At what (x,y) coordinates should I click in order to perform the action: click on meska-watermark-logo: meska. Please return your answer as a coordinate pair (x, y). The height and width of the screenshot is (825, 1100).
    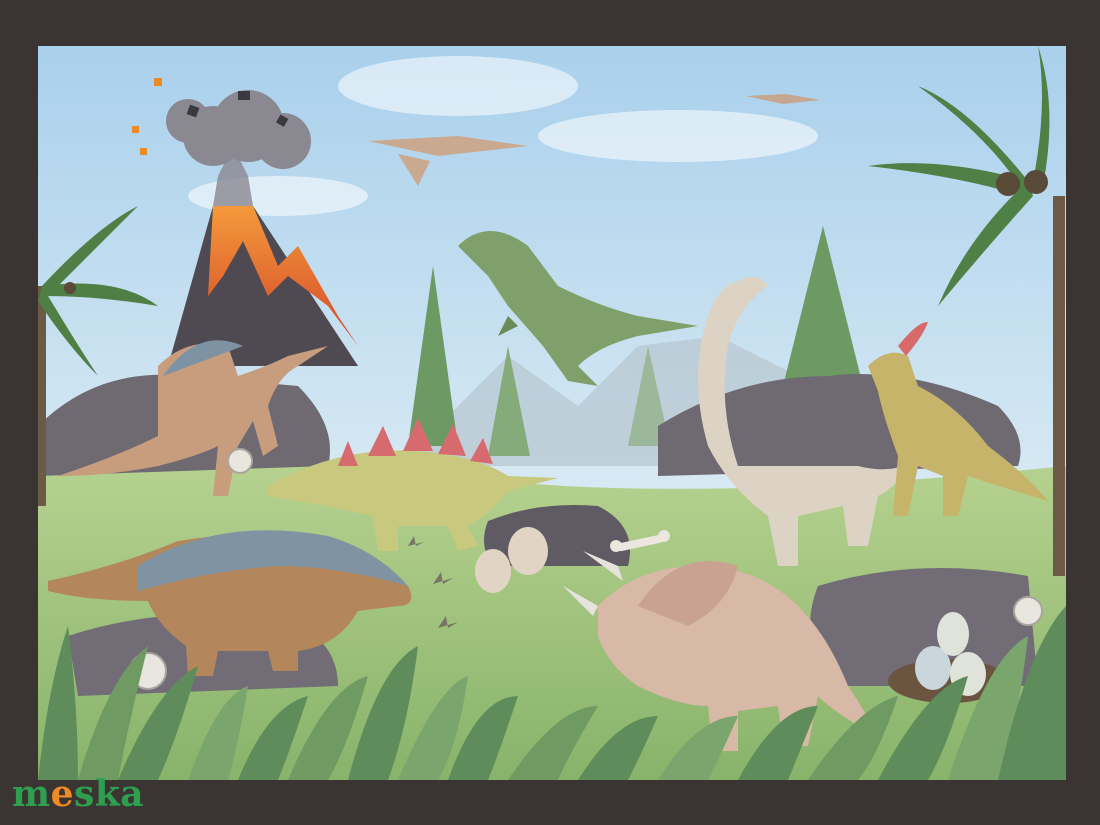
    Looking at the image, I should click on (78, 794).